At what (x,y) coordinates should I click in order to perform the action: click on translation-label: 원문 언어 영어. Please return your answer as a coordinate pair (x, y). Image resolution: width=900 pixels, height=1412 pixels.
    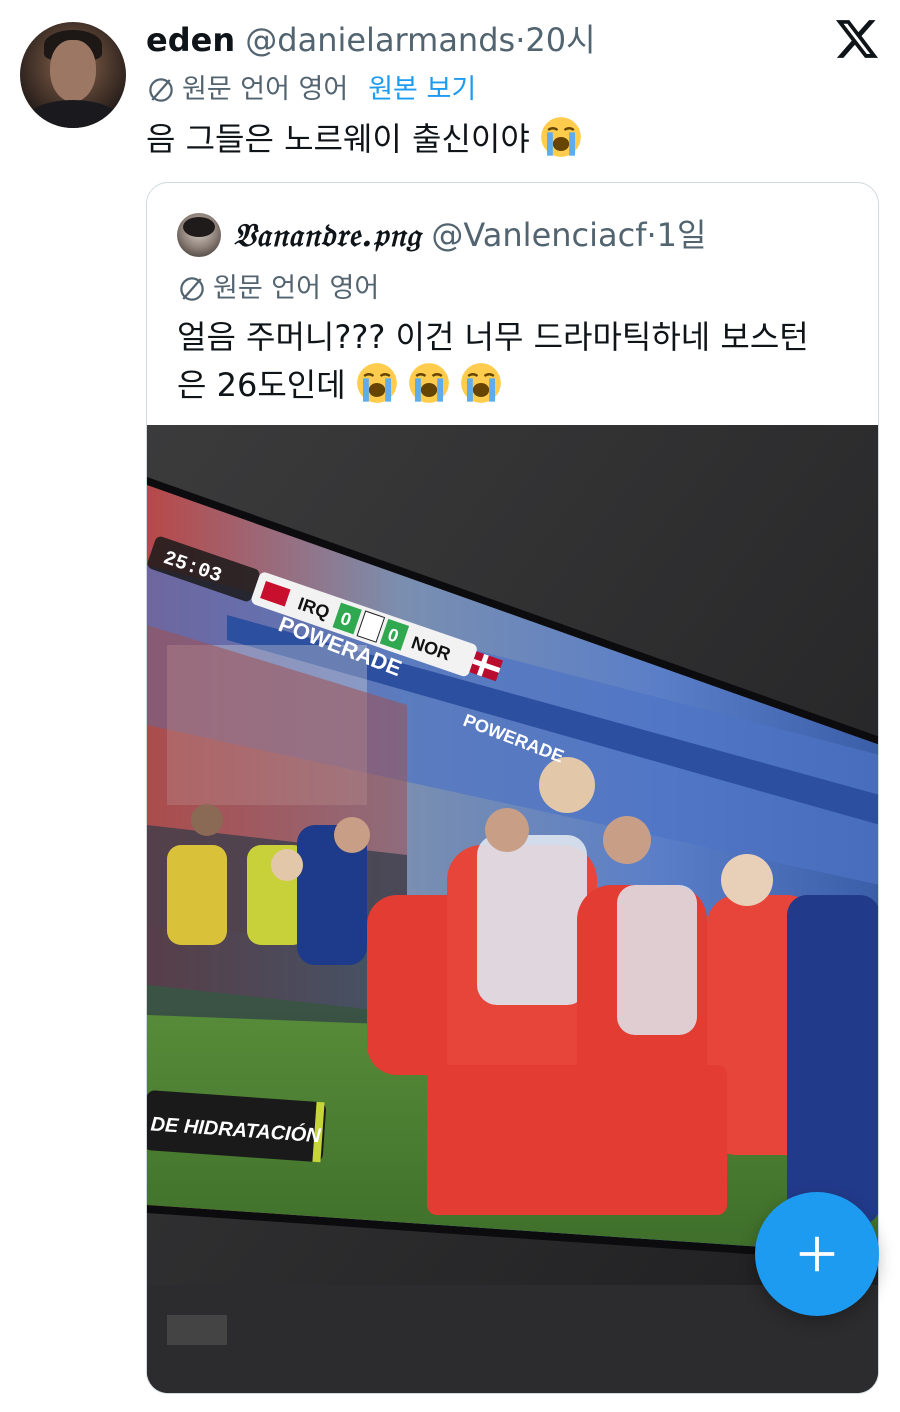
    Looking at the image, I should click on (265, 89).